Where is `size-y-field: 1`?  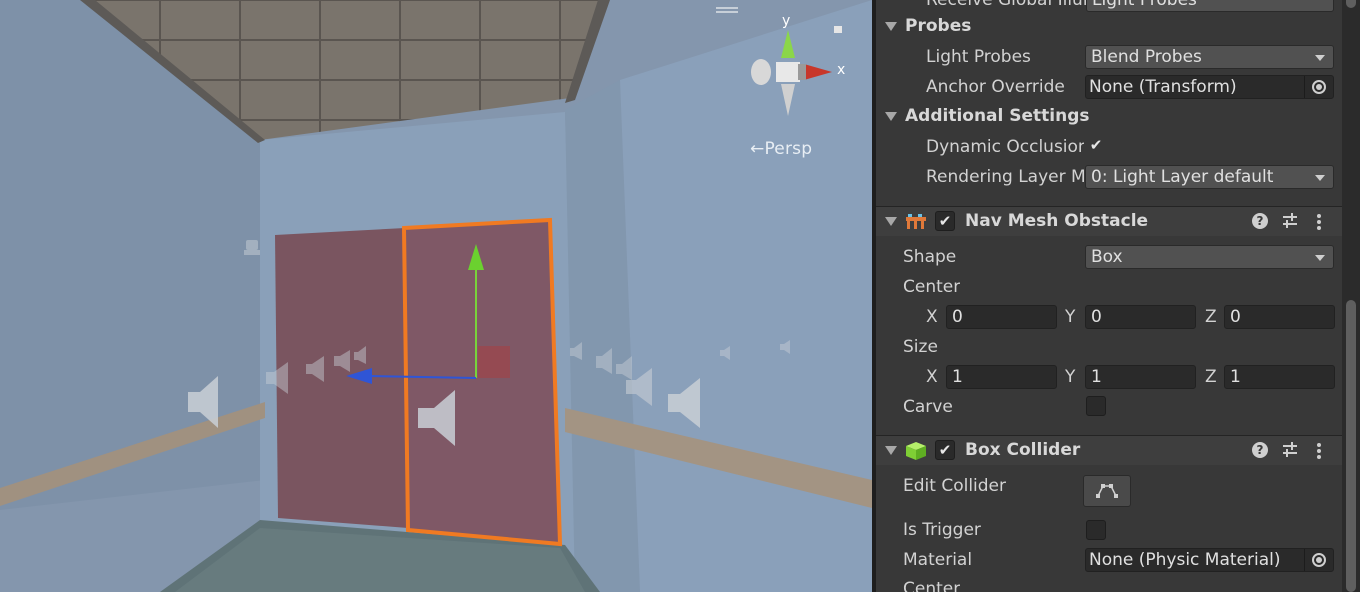
size-y-field: 1 is located at coordinates (1140, 377).